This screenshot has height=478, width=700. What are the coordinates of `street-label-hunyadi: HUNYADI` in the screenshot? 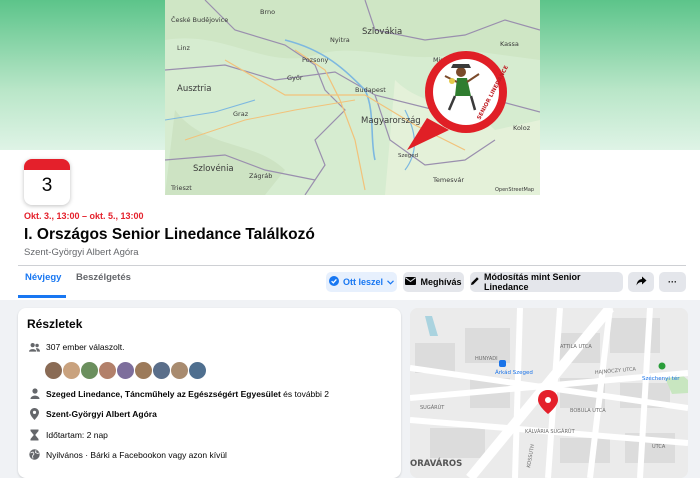 It's located at (486, 359).